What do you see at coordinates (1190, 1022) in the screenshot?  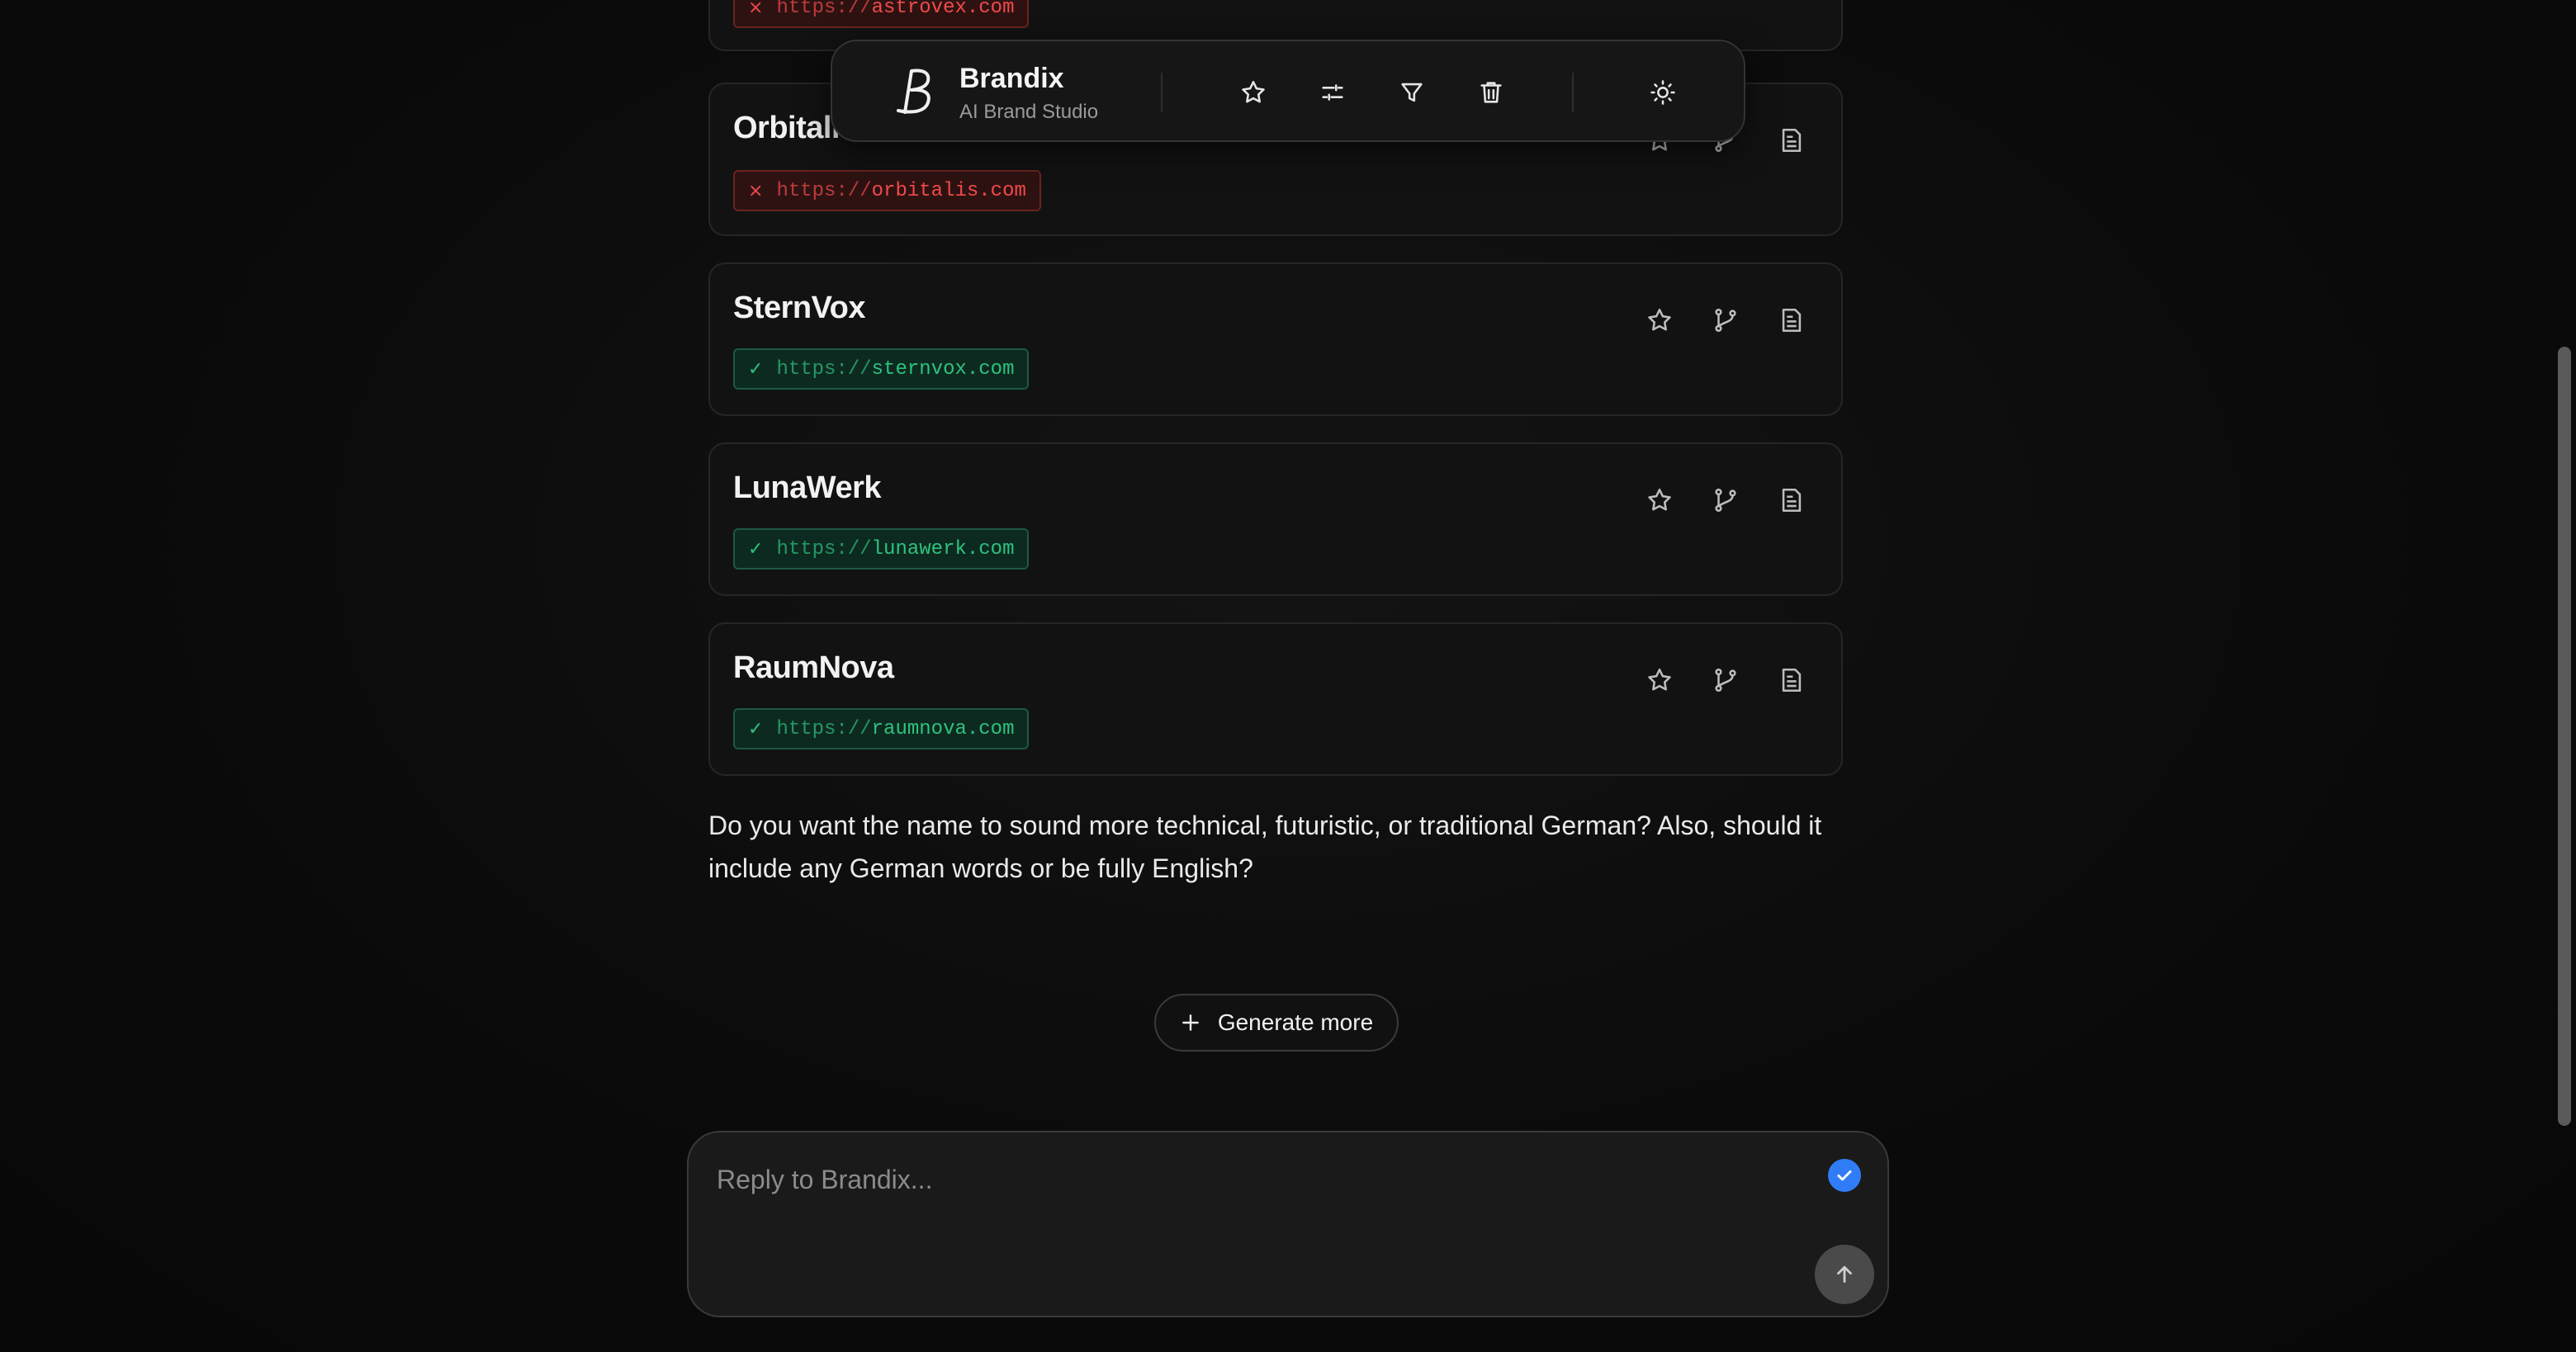 I see `plus-icon` at bounding box center [1190, 1022].